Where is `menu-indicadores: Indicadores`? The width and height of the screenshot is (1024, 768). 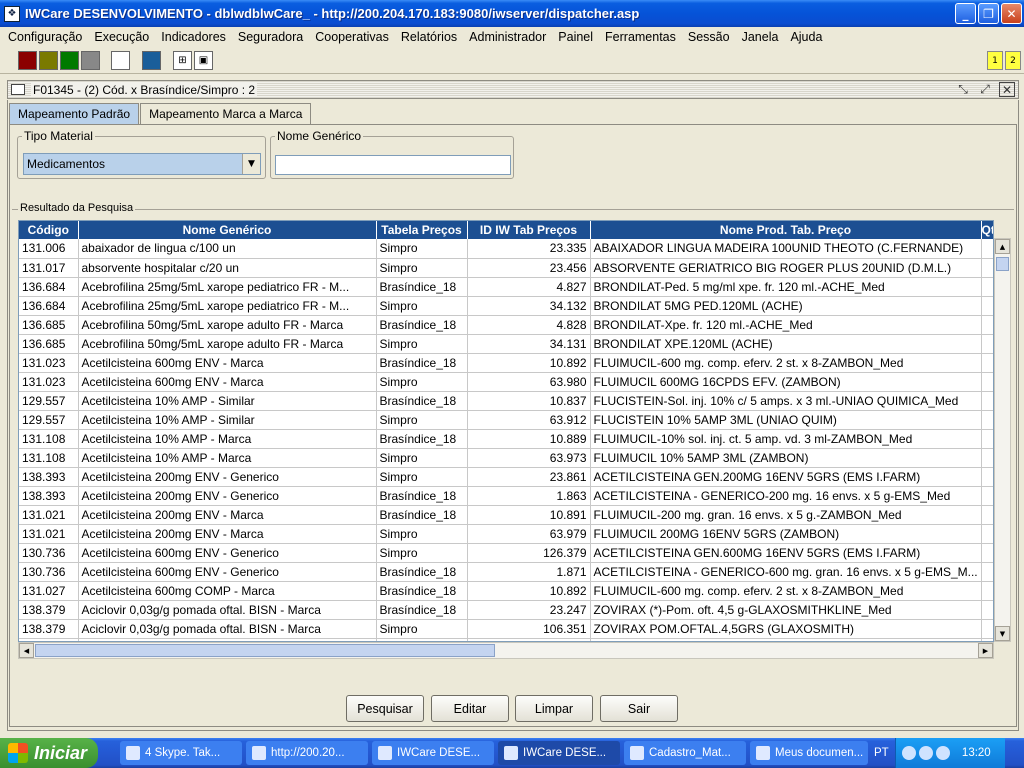 menu-indicadores: Indicadores is located at coordinates (193, 37).